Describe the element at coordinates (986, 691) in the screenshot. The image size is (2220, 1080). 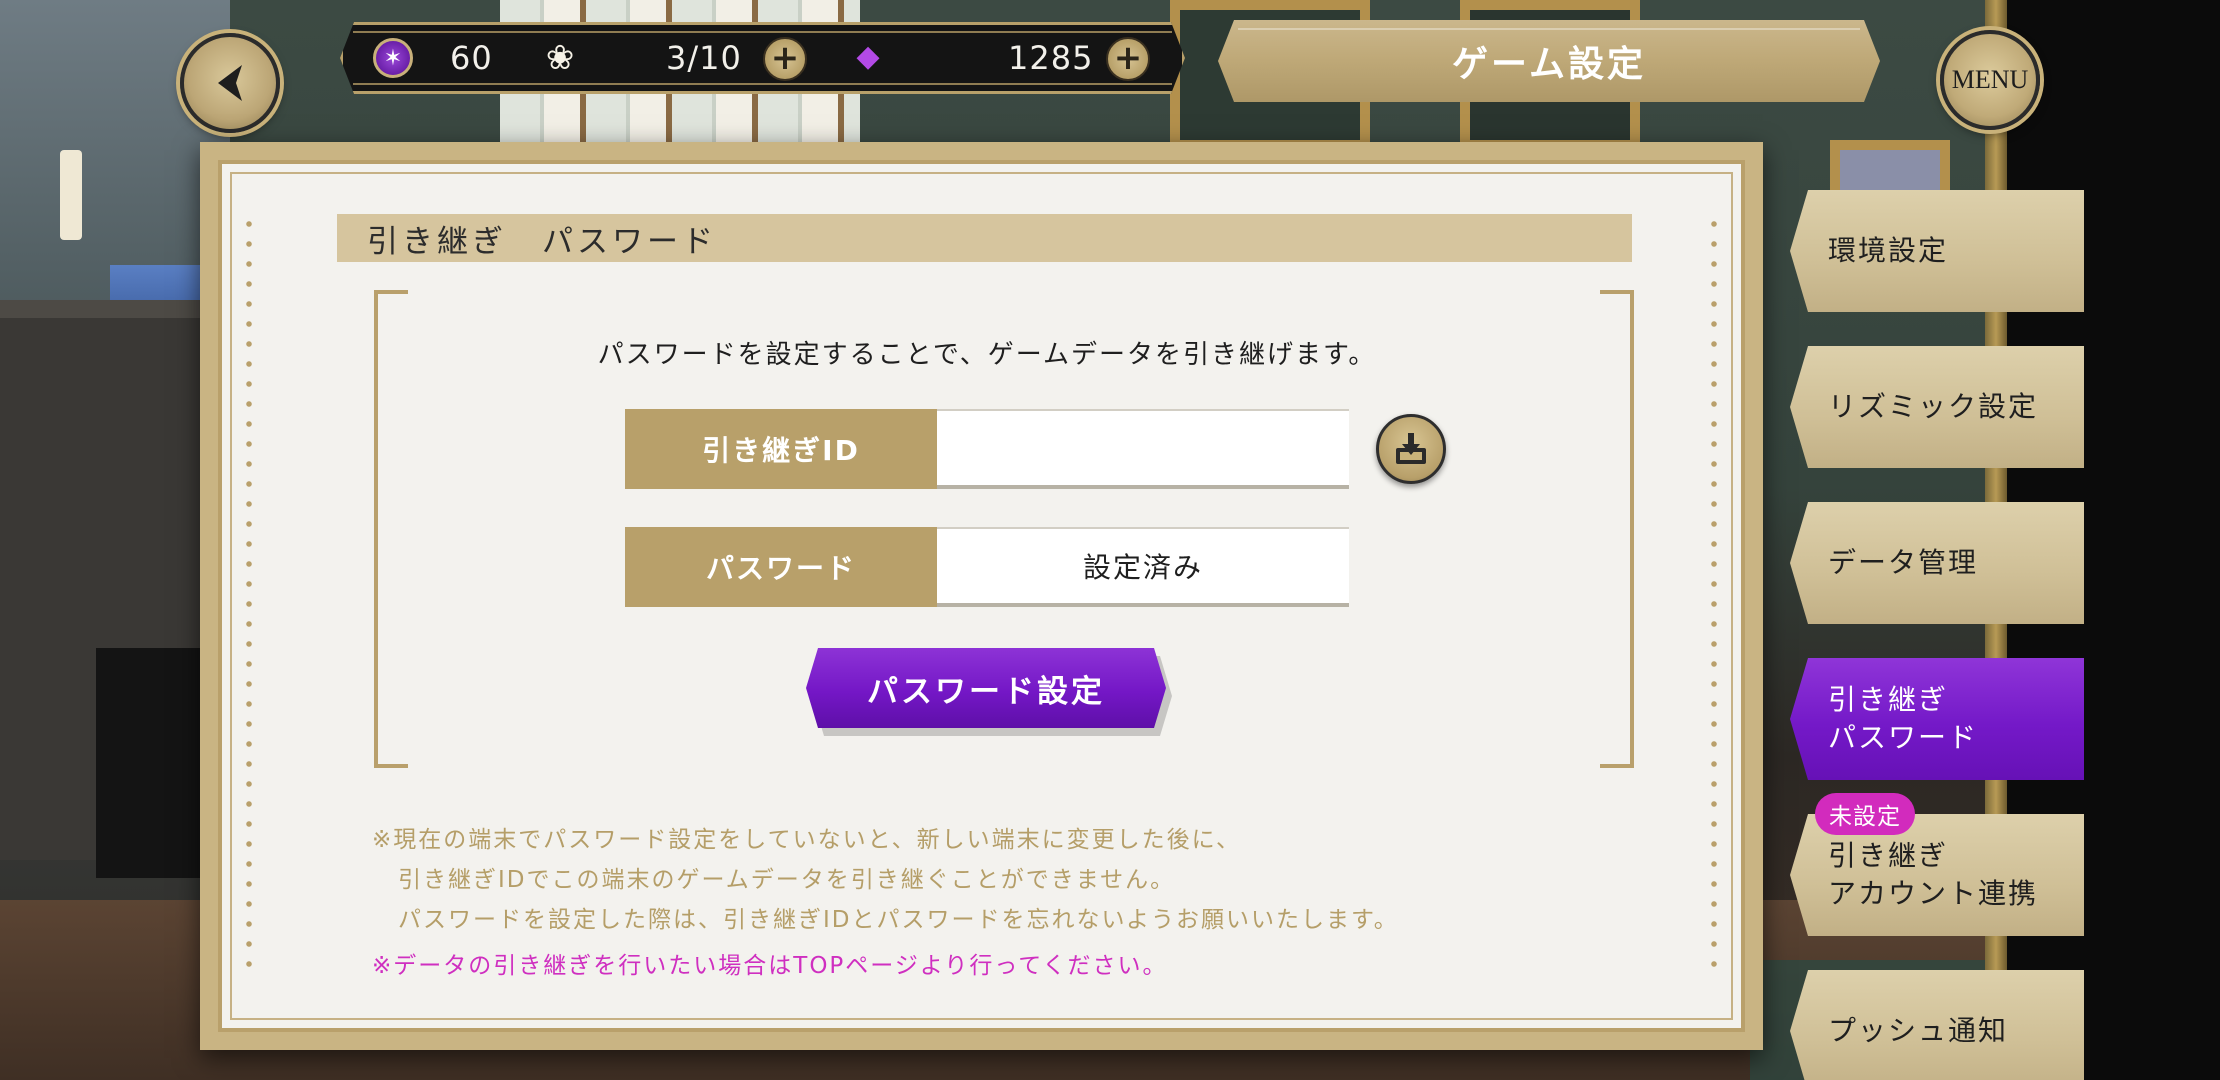
I see `set-password-button-label: パスワード設定` at that location.